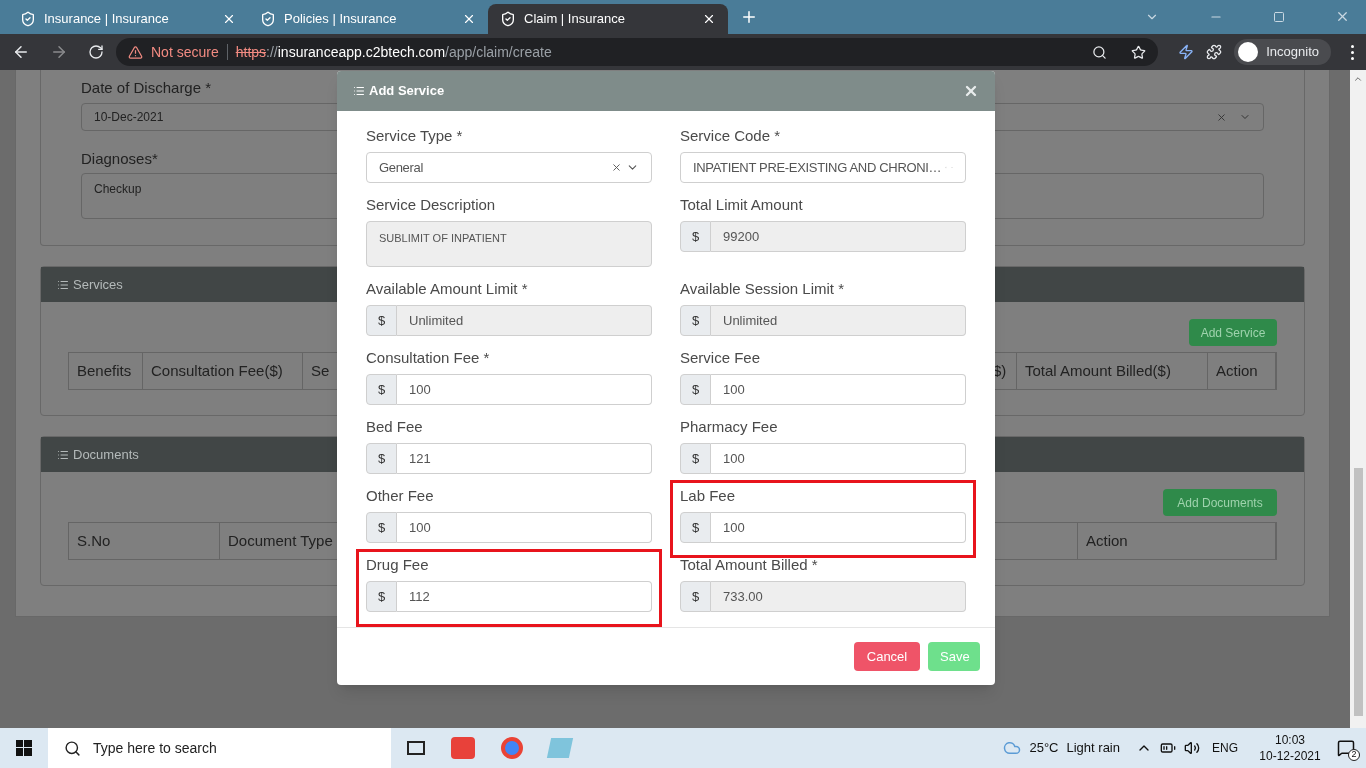 This screenshot has height=768, width=1366. Describe the element at coordinates (431, 205) in the screenshot. I see `field-label: Service Description` at that location.